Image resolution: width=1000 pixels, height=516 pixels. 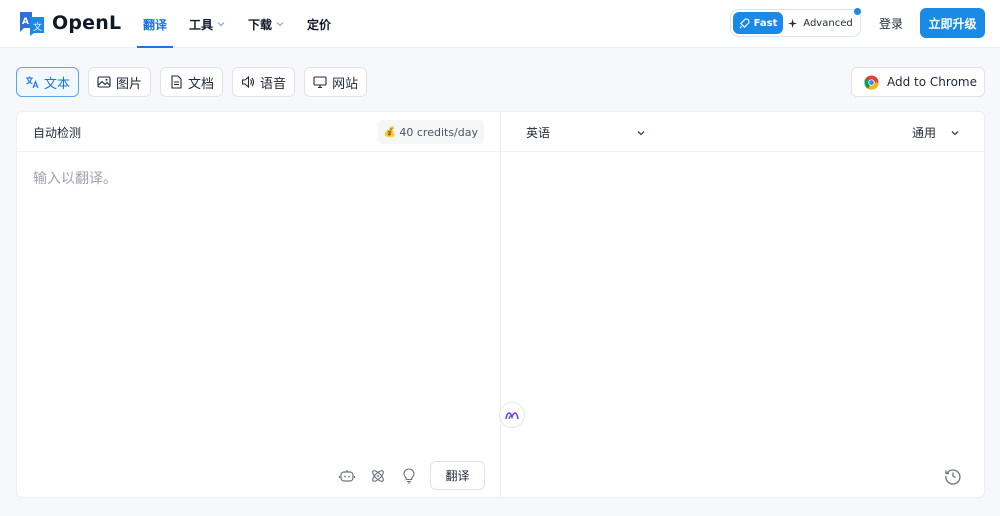 What do you see at coordinates (37, 27) in the screenshot?
I see `svg-text: 文` at bounding box center [37, 27].